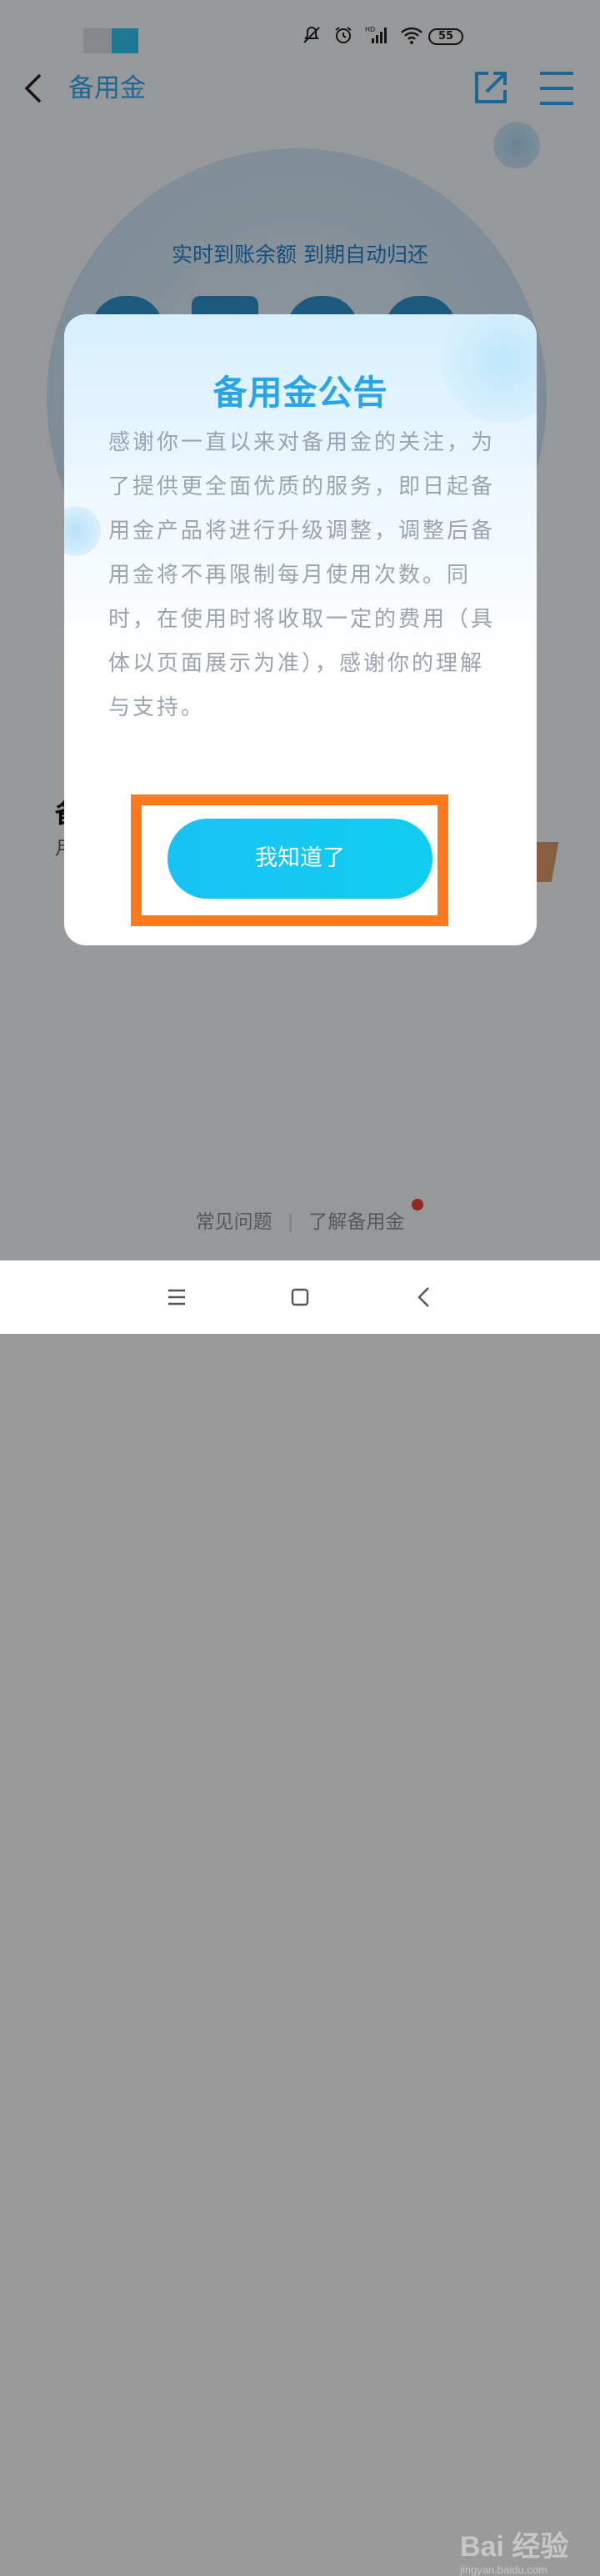 The height and width of the screenshot is (2576, 600). I want to click on square-icon, so click(300, 1297).